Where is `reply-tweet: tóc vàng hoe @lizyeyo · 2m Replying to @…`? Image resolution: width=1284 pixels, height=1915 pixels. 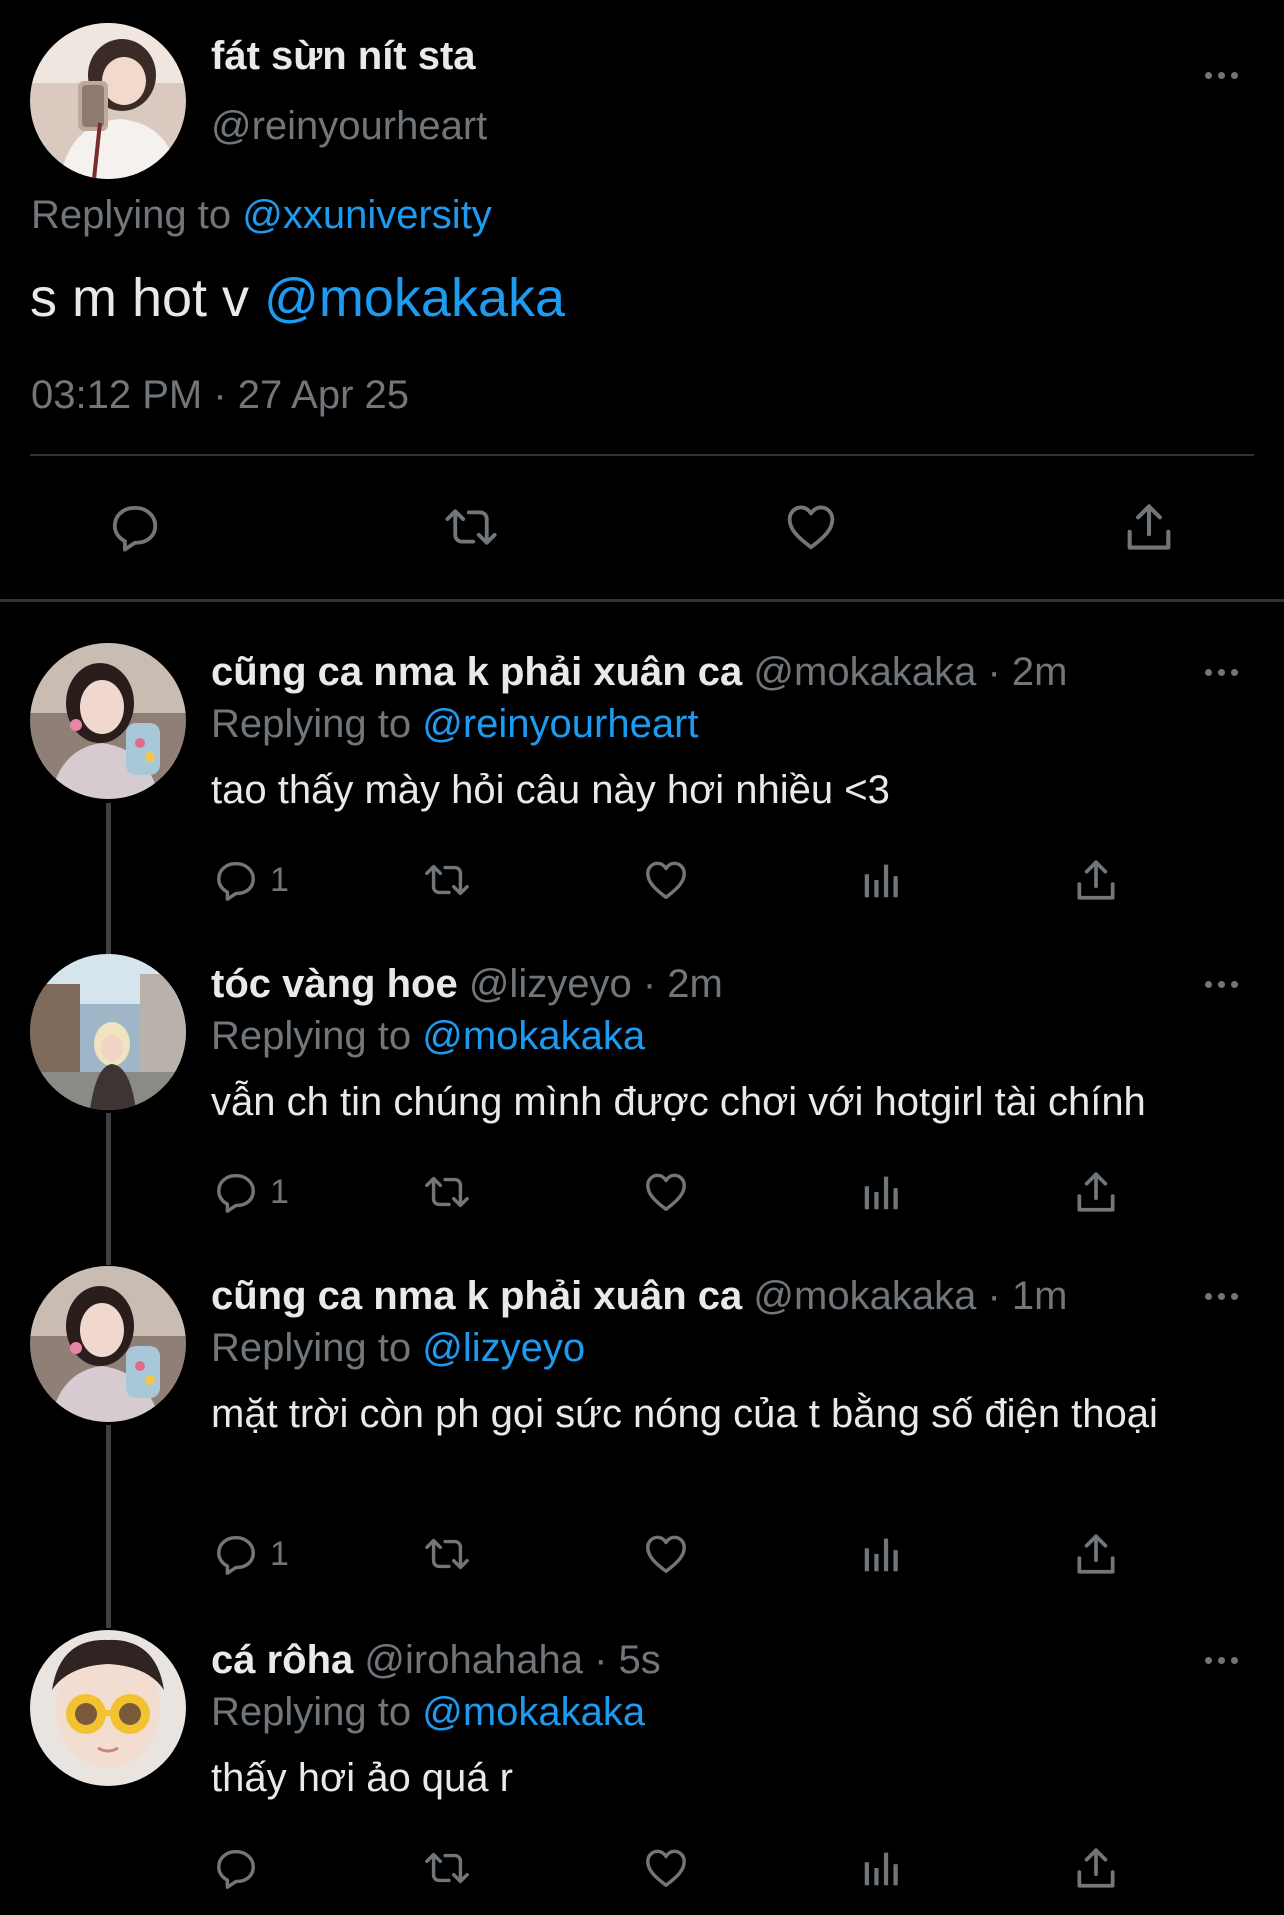 reply-tweet: tóc vàng hoe @lizyeyo · 2m Replying to @… is located at coordinates (642, 1089).